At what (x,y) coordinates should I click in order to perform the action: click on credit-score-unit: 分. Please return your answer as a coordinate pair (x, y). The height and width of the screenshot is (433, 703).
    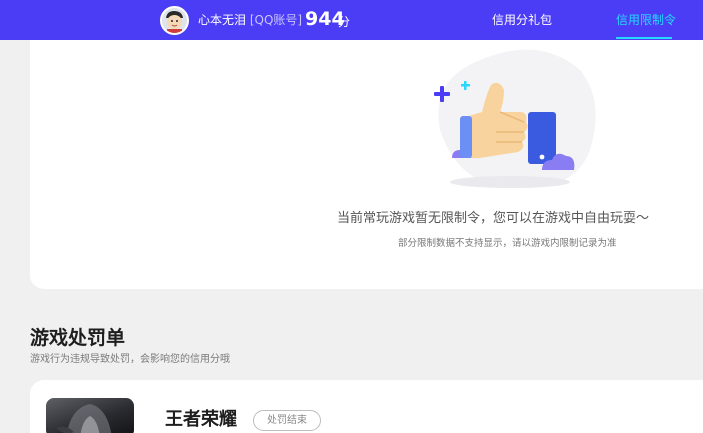
    Looking at the image, I should click on (344, 22).